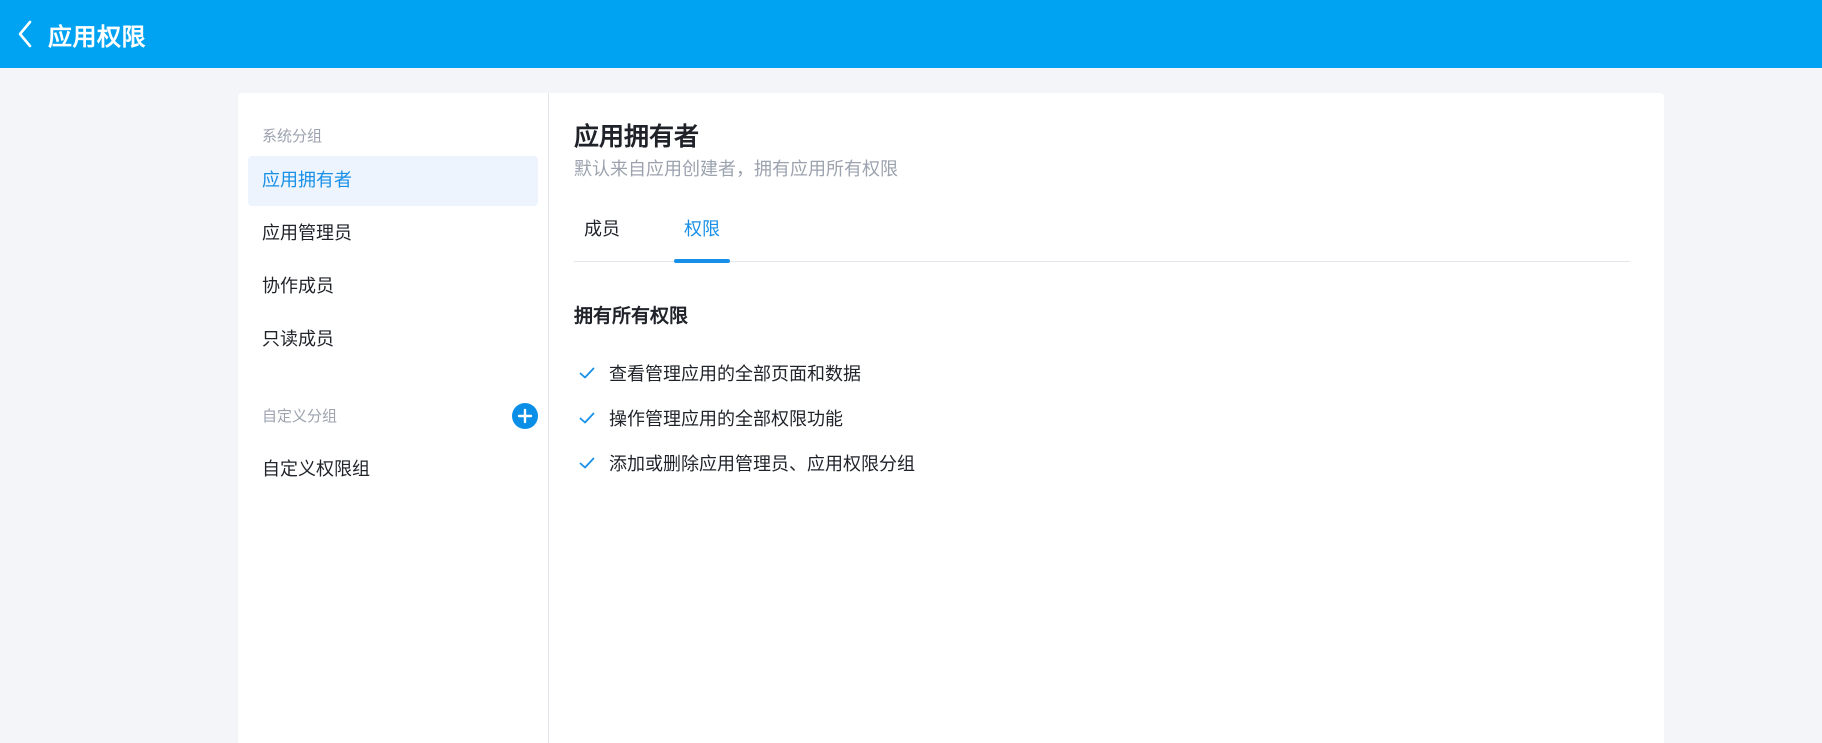  Describe the element at coordinates (911, 34) in the screenshot. I see `top-bar: 应用权限` at that location.